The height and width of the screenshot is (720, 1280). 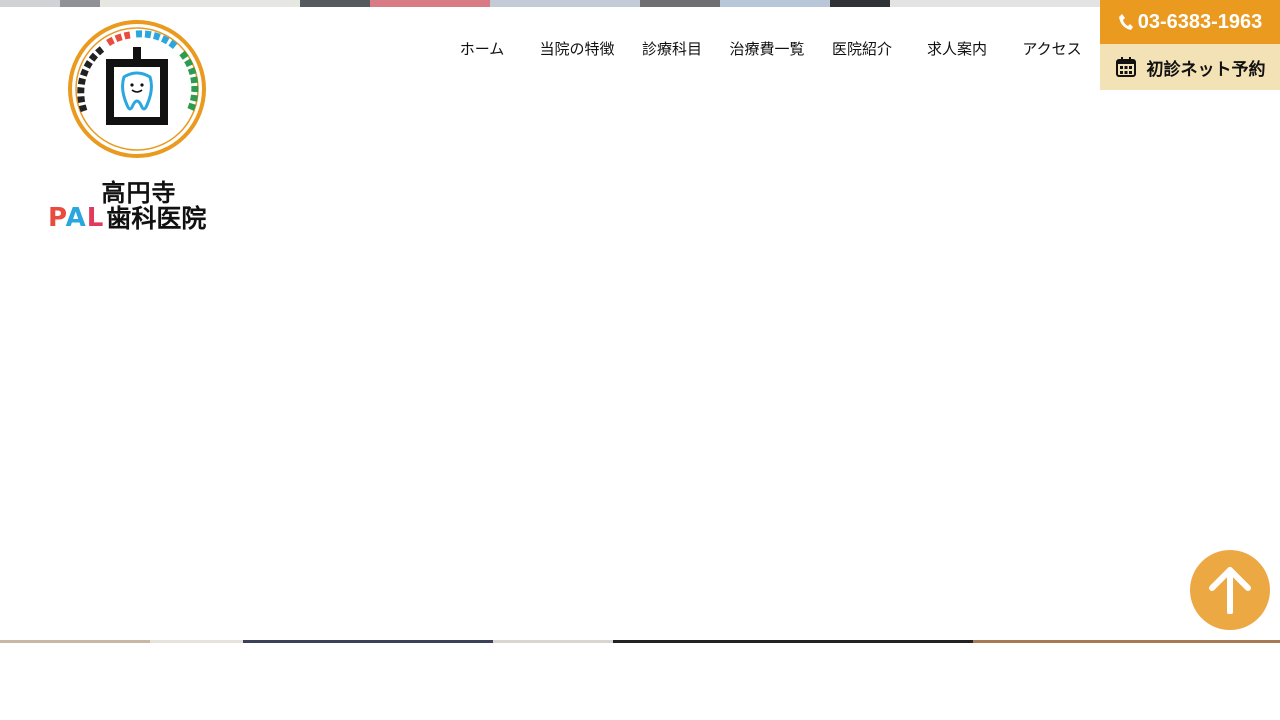 What do you see at coordinates (156, 218) in the screenshot?
I see `clinic-name-suffix: 歯科医院` at bounding box center [156, 218].